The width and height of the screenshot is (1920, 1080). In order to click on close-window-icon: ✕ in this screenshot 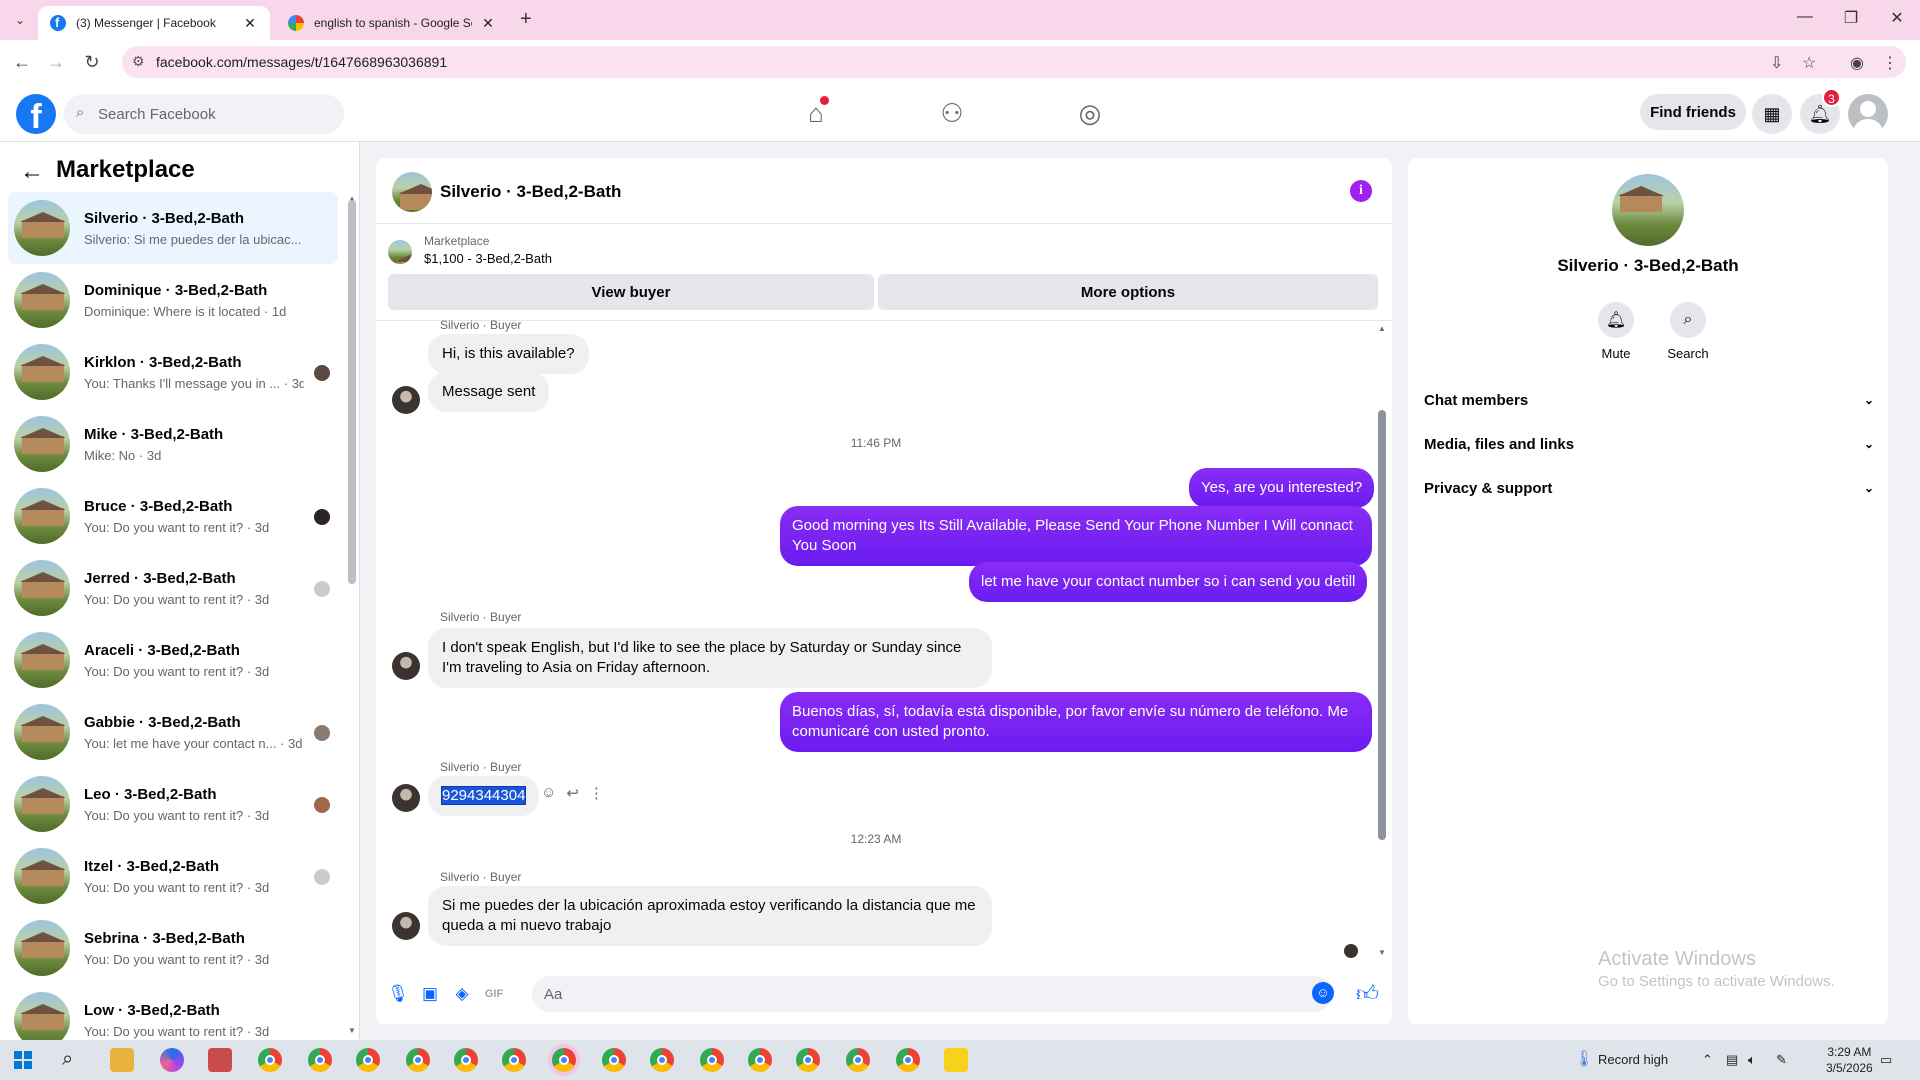, I will do `click(1897, 18)`.